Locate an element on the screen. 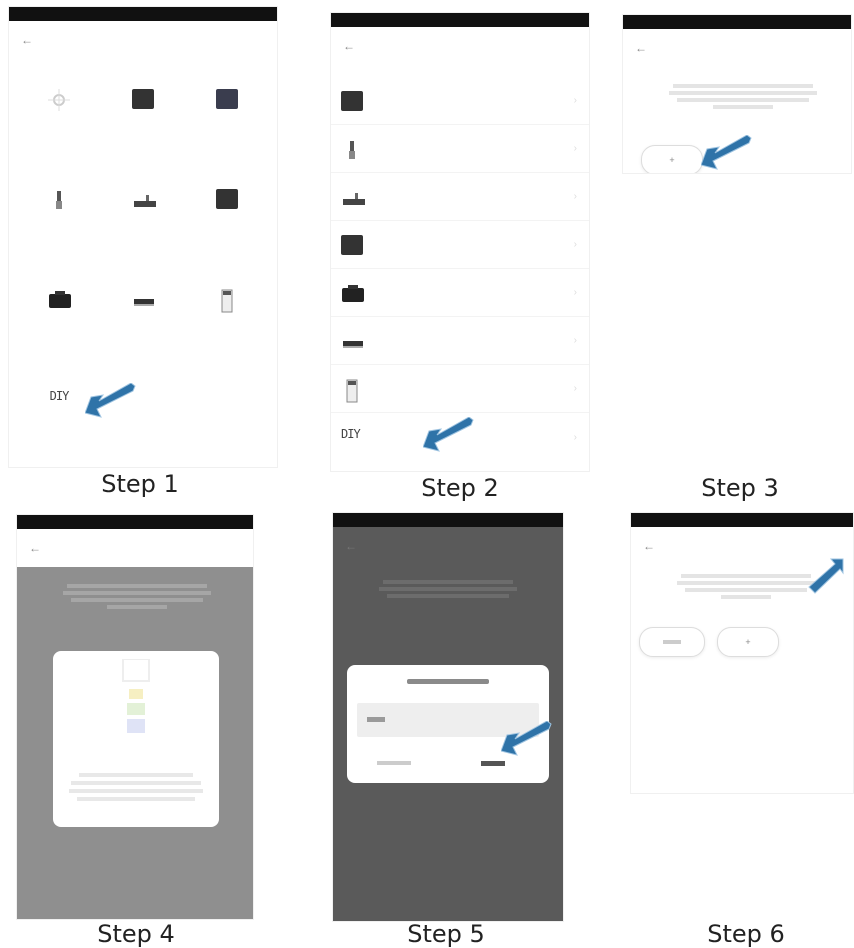 Image resolution: width=854 pixels, height=948 pixels. device-camera is located at coordinates (59, 310).